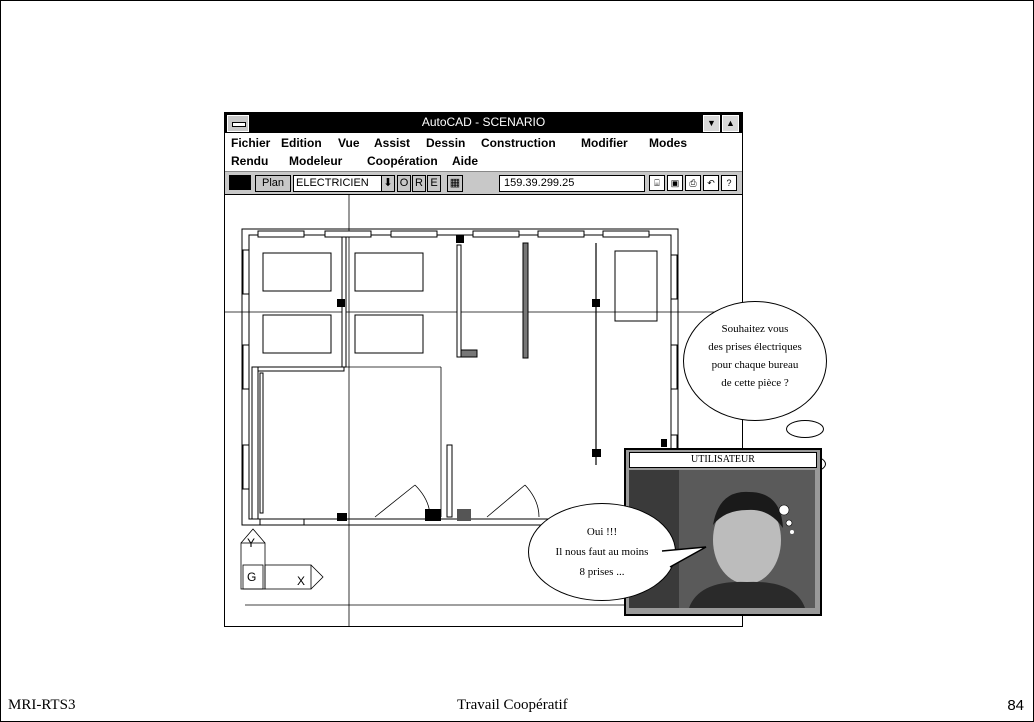 This screenshot has width=1034, height=722. What do you see at coordinates (723, 460) in the screenshot?
I see `user-panel-label: UTILISATEUR` at bounding box center [723, 460].